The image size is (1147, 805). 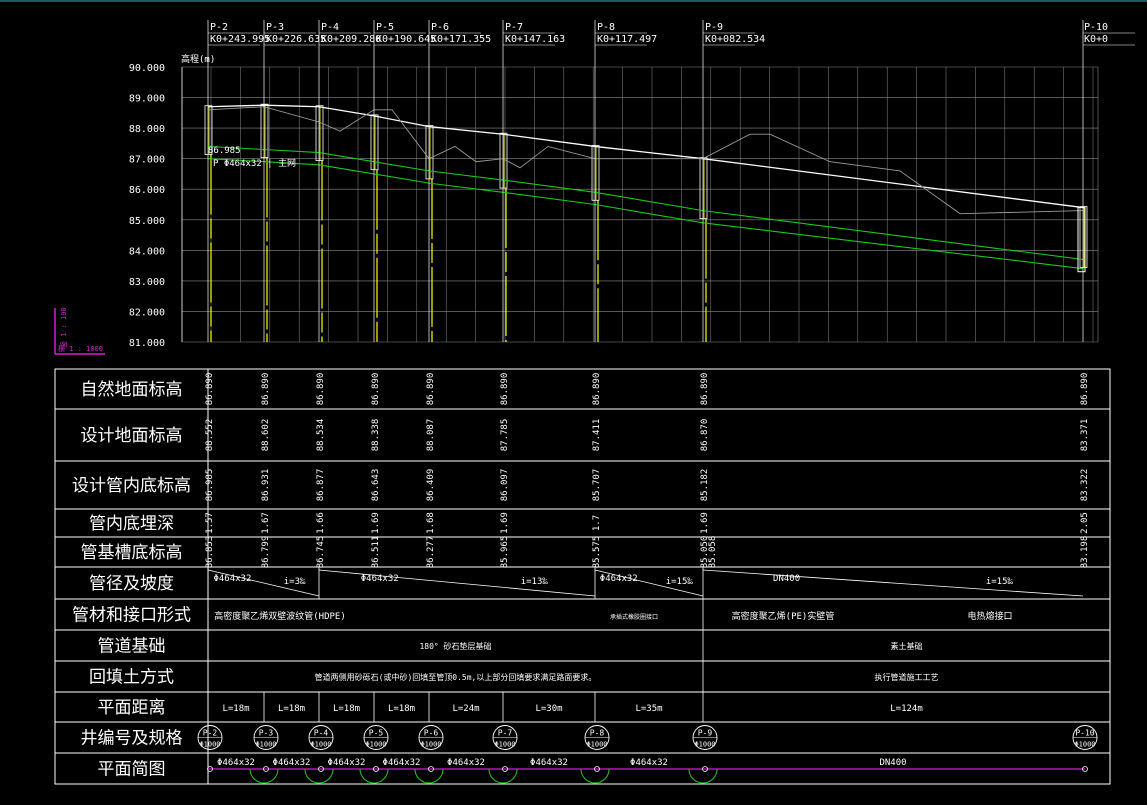 I want to click on scale-indicator: 竖 1 : 100 横 1 : 1000, so click(x=79, y=331).